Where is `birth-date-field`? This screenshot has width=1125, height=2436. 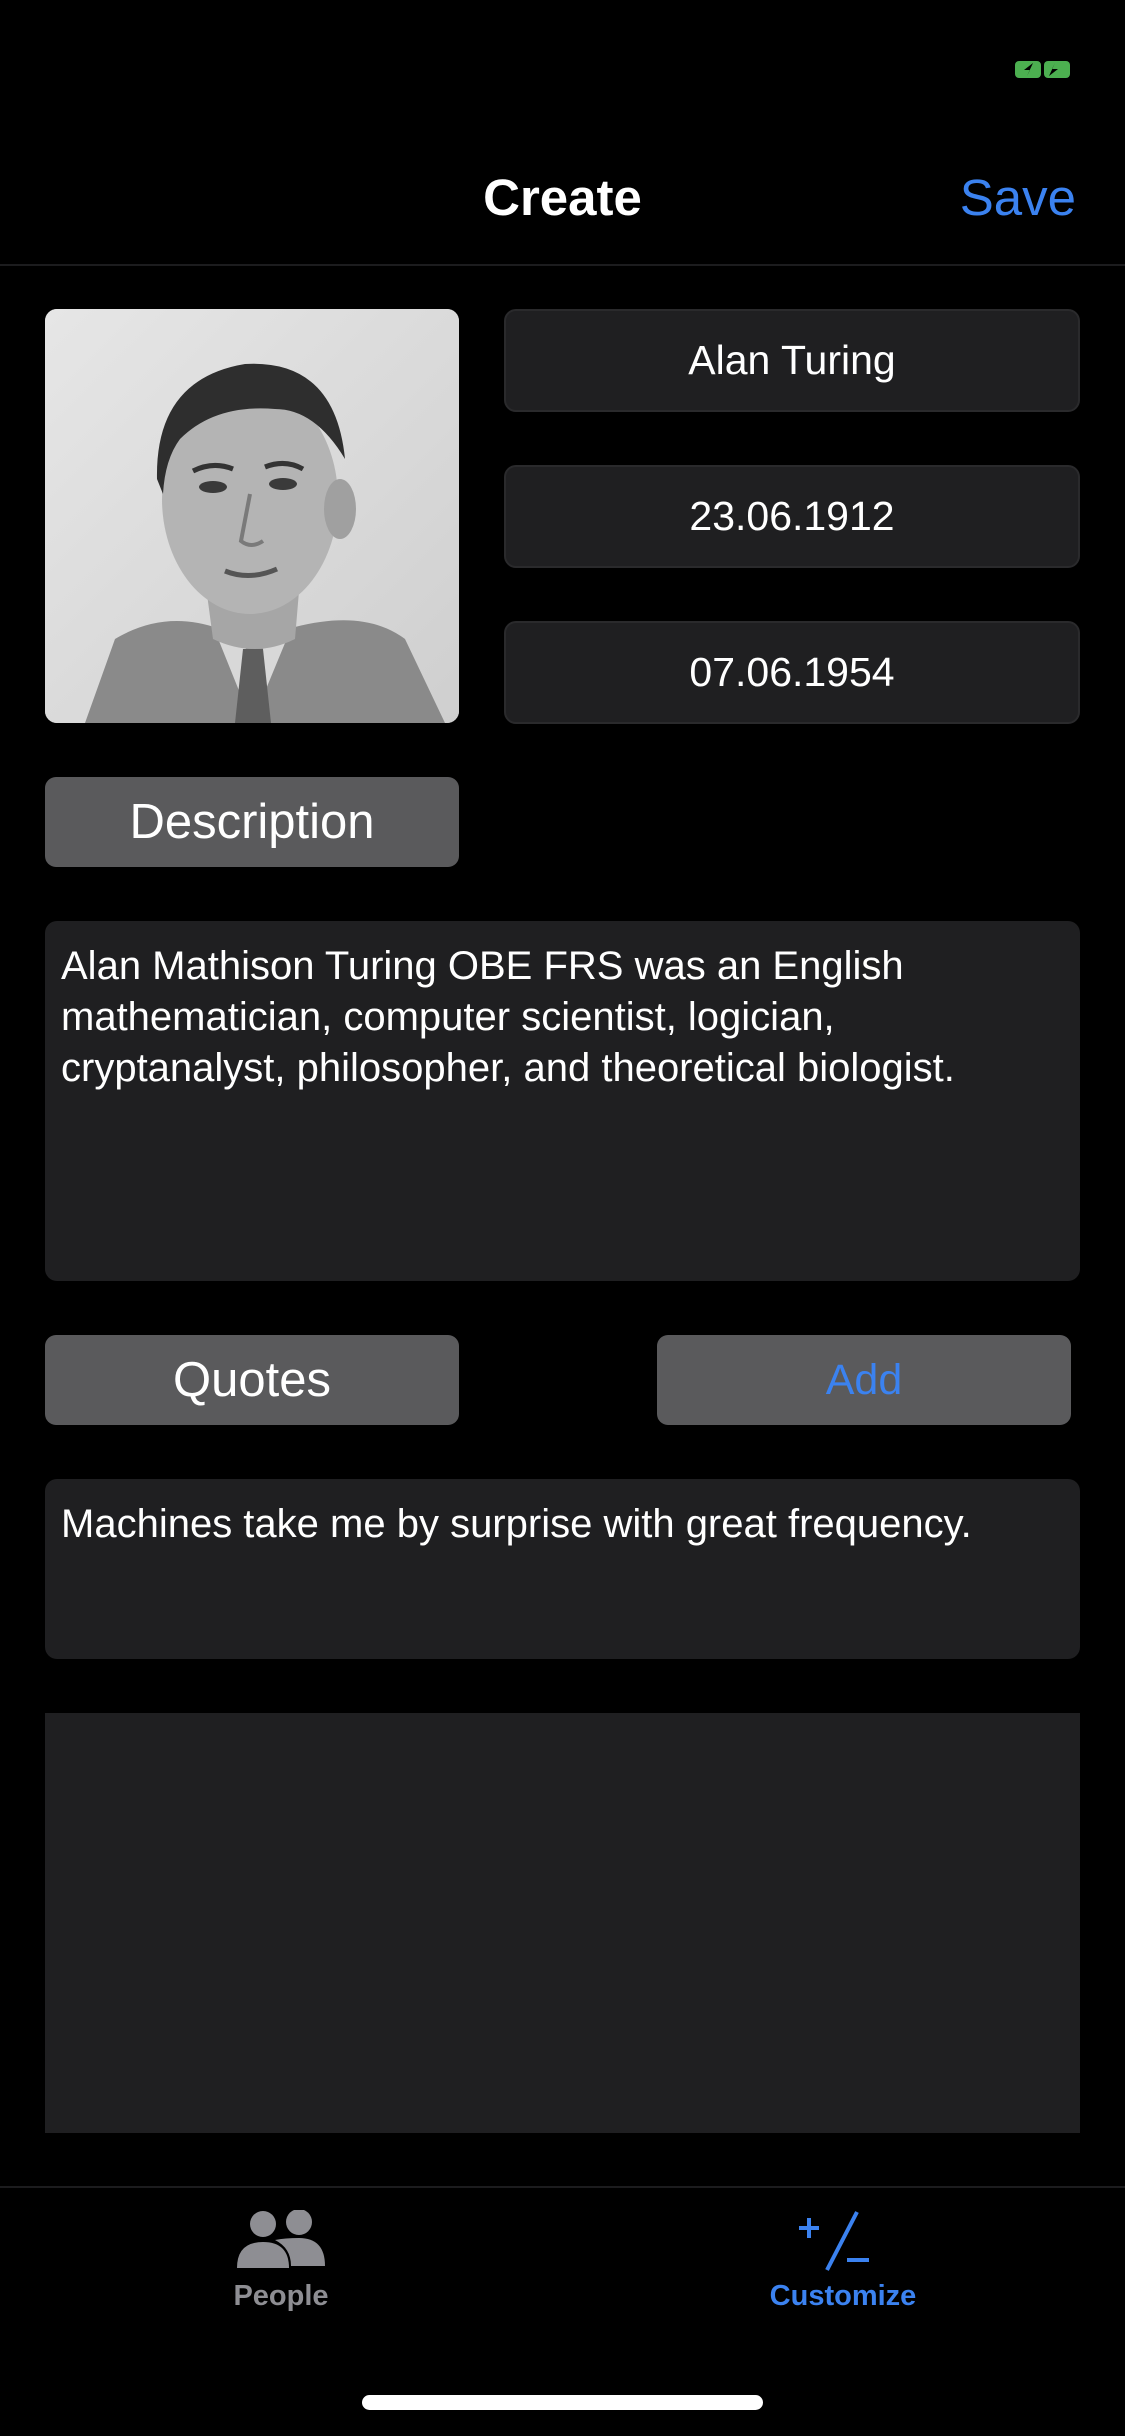
birth-date-field is located at coordinates (792, 516).